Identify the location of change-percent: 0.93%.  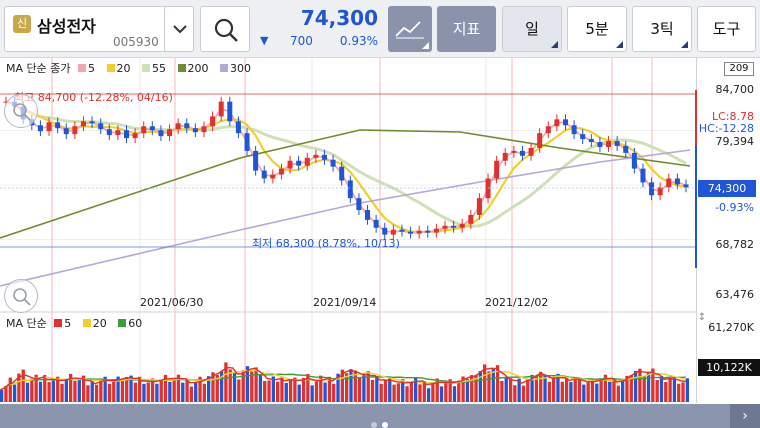
(358, 41).